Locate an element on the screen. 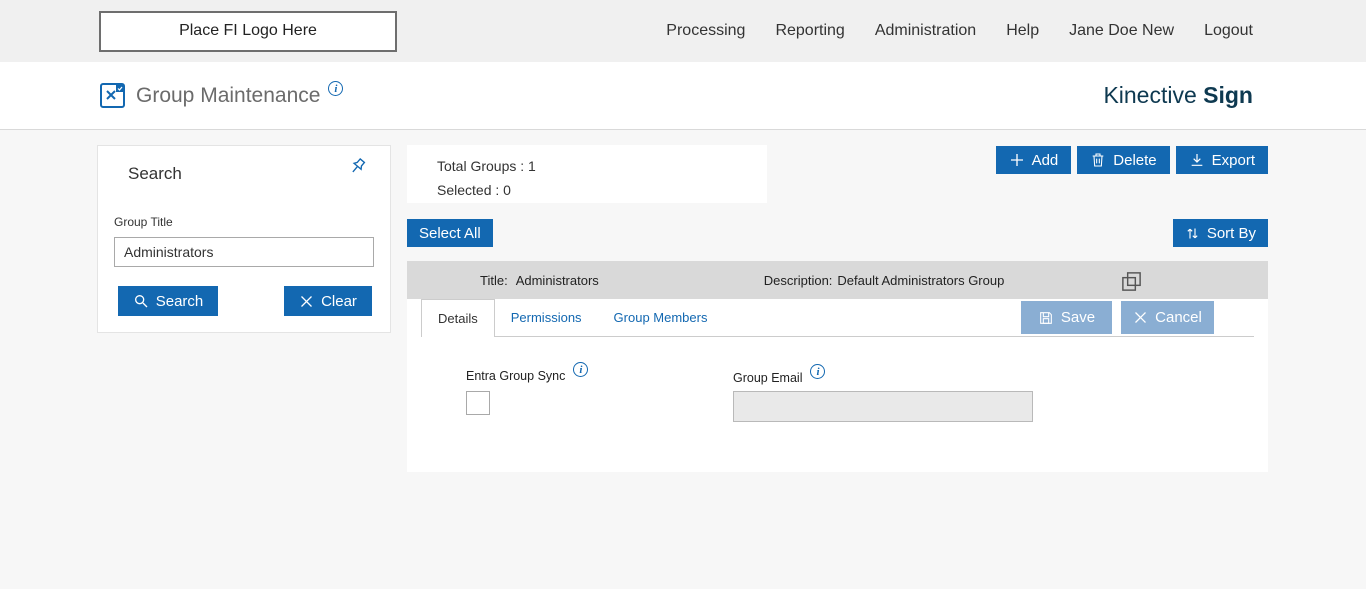  entra-group-sync-info-icon: i is located at coordinates (581, 369).